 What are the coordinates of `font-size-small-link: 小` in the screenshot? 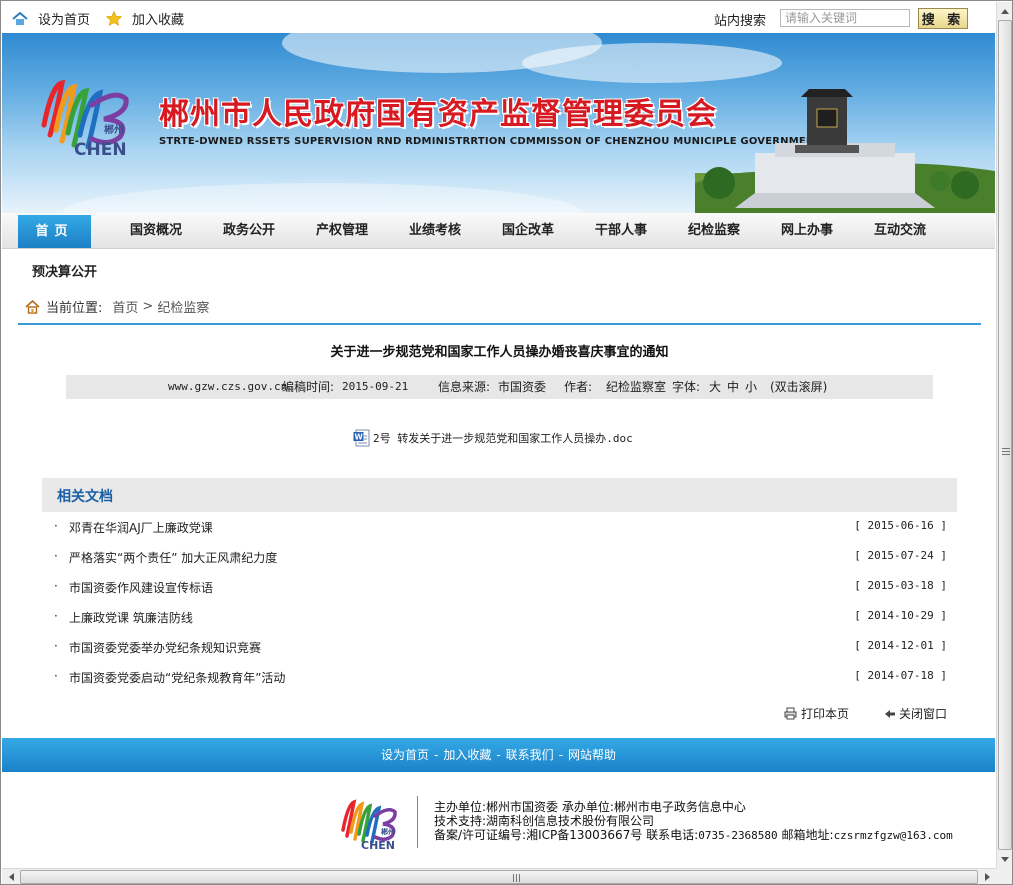 It's located at (751, 387).